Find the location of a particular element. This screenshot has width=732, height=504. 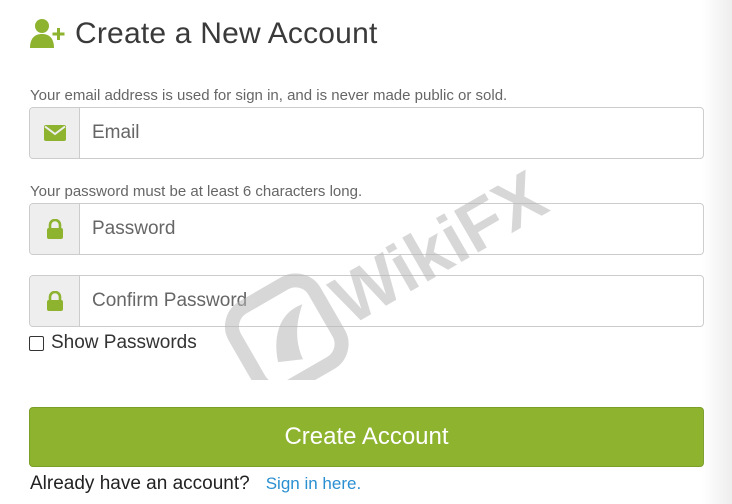

confirm-password-field is located at coordinates (391, 301).